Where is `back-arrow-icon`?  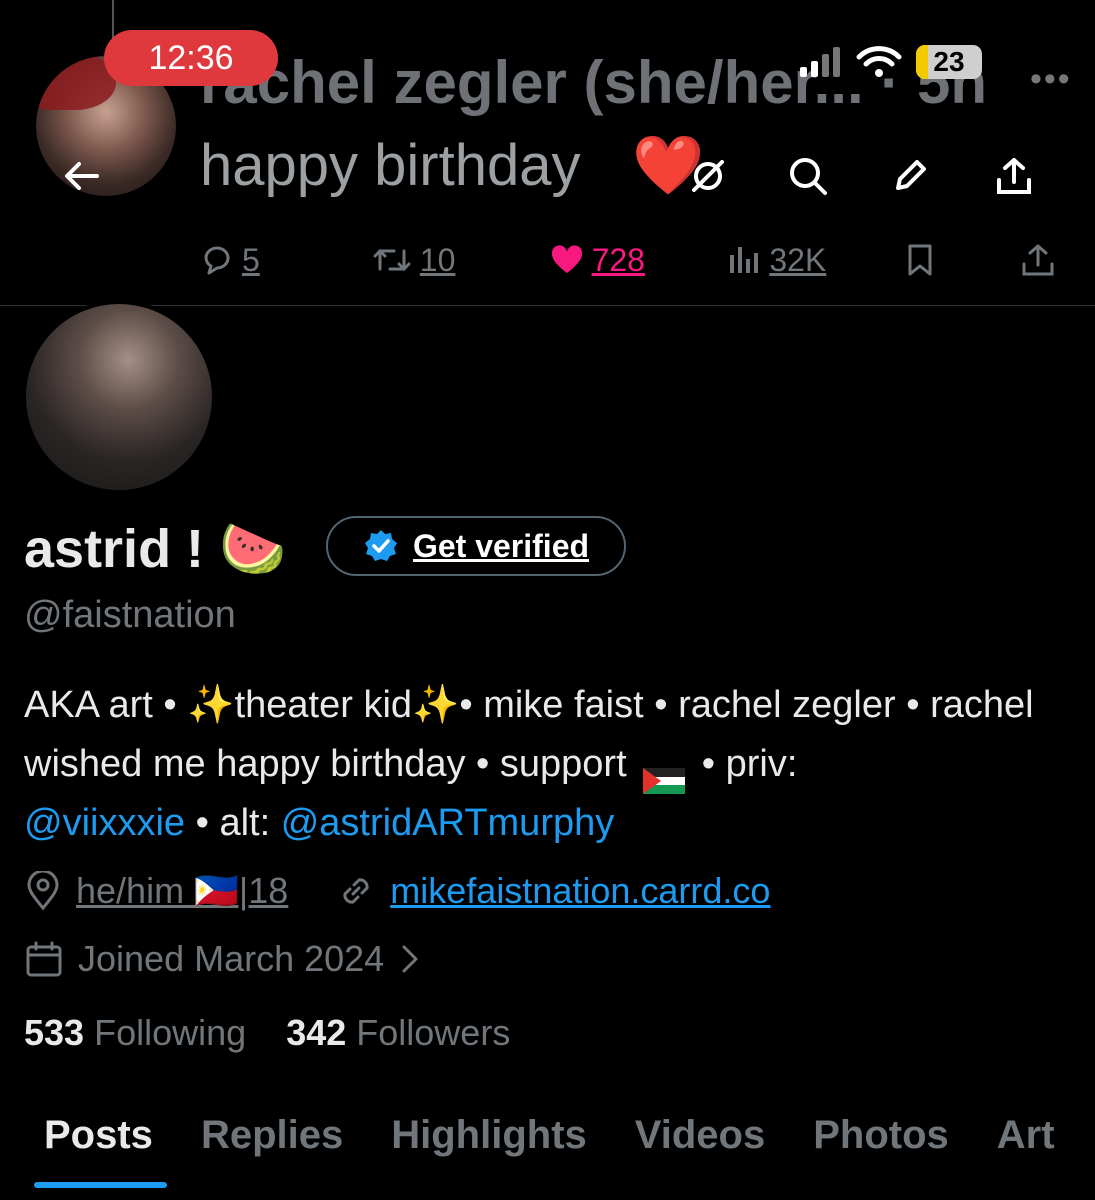
back-arrow-icon is located at coordinates (82, 176).